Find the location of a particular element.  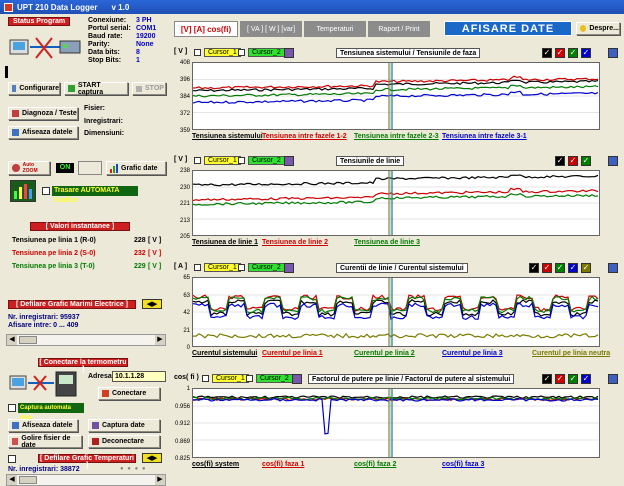

address-input is located at coordinates (139, 376).